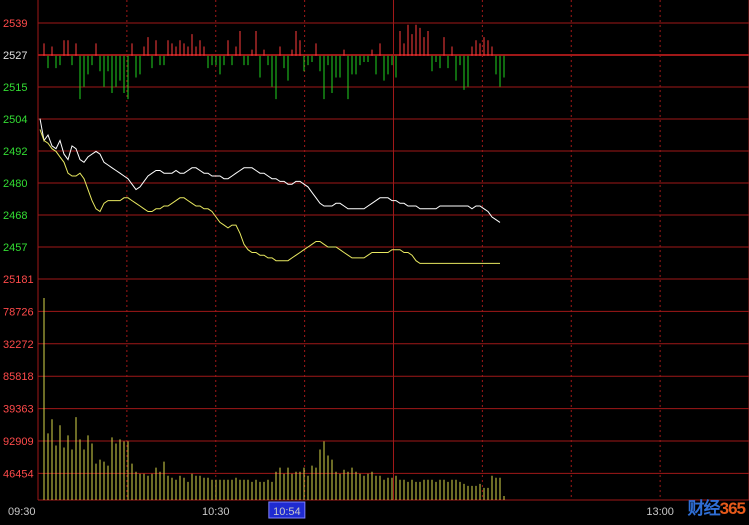 This screenshot has height=525, width=749. What do you see at coordinates (18, 442) in the screenshot?
I see `volume-tick-label: 92909` at bounding box center [18, 442].